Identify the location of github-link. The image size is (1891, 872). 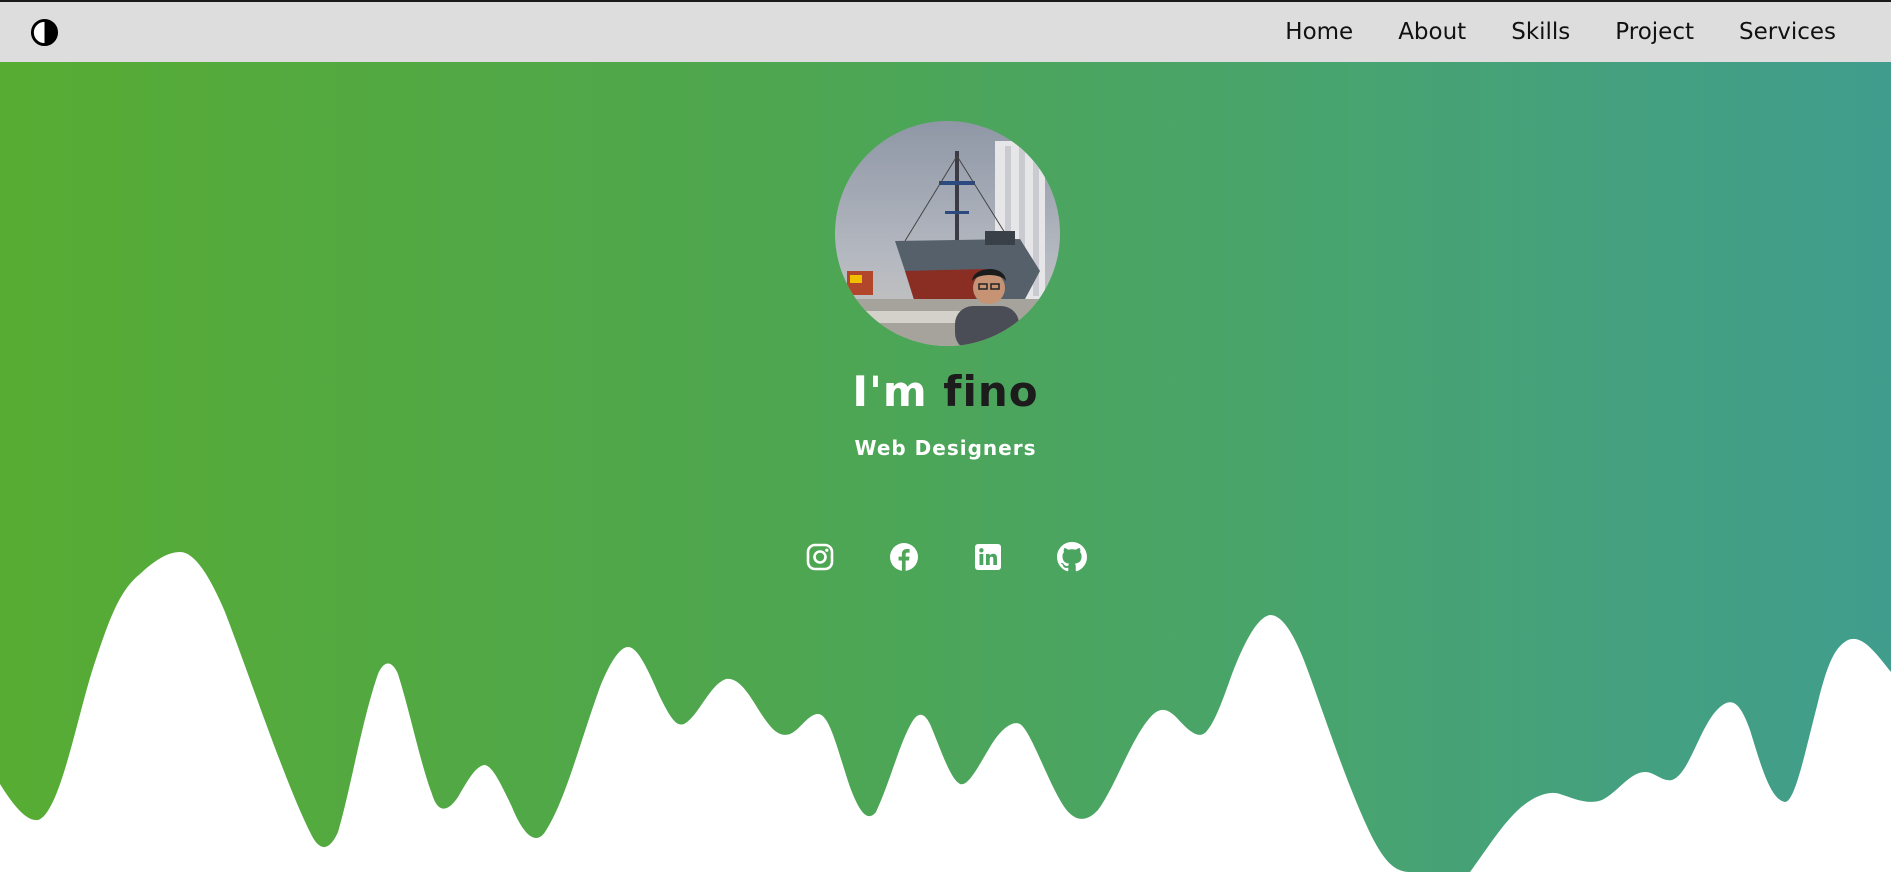
(1071, 557).